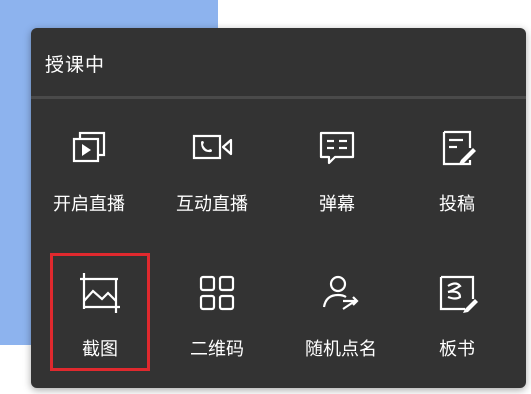 Image resolution: width=531 pixels, height=394 pixels. What do you see at coordinates (459, 148) in the screenshot?
I see `submit-edit-icon` at bounding box center [459, 148].